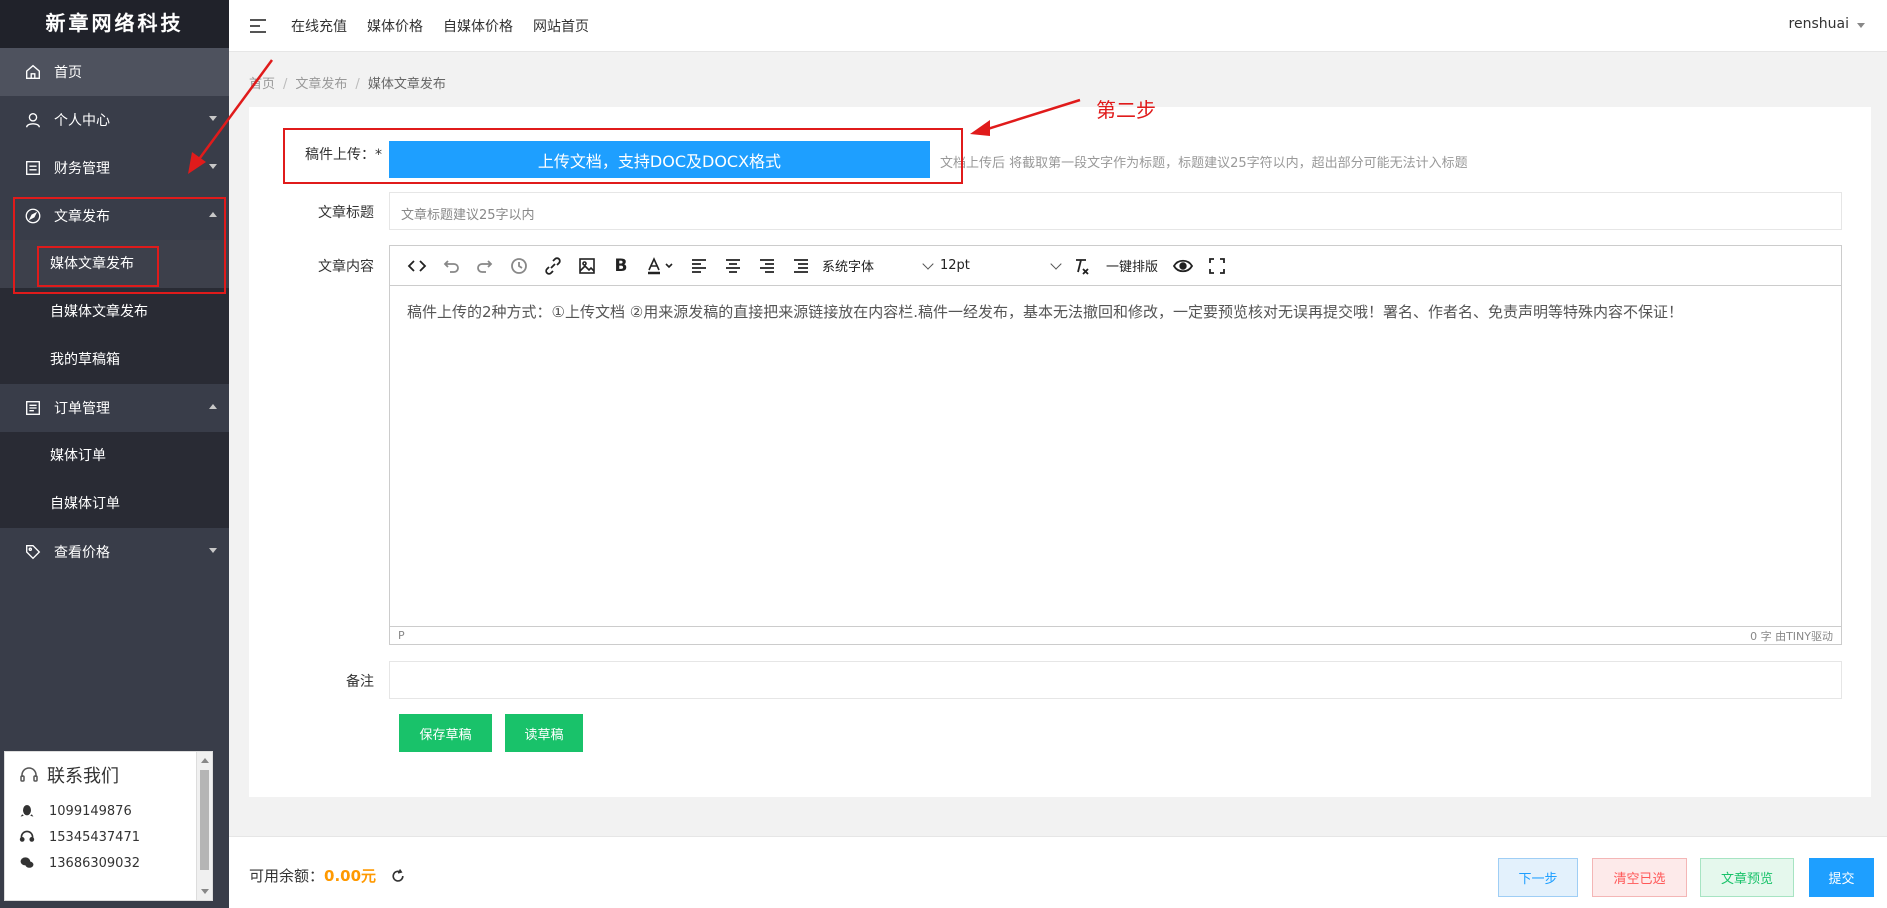 The height and width of the screenshot is (908, 1887). I want to click on sidebar-item-label: 首页, so click(68, 73).